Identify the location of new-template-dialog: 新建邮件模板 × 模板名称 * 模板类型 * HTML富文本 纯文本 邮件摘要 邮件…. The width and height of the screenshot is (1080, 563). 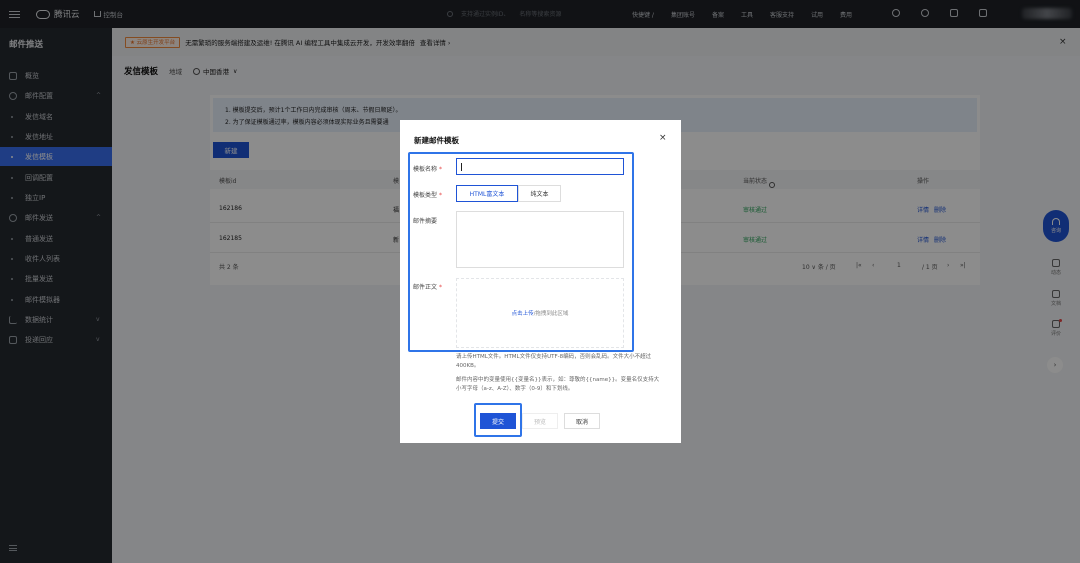
(540, 281).